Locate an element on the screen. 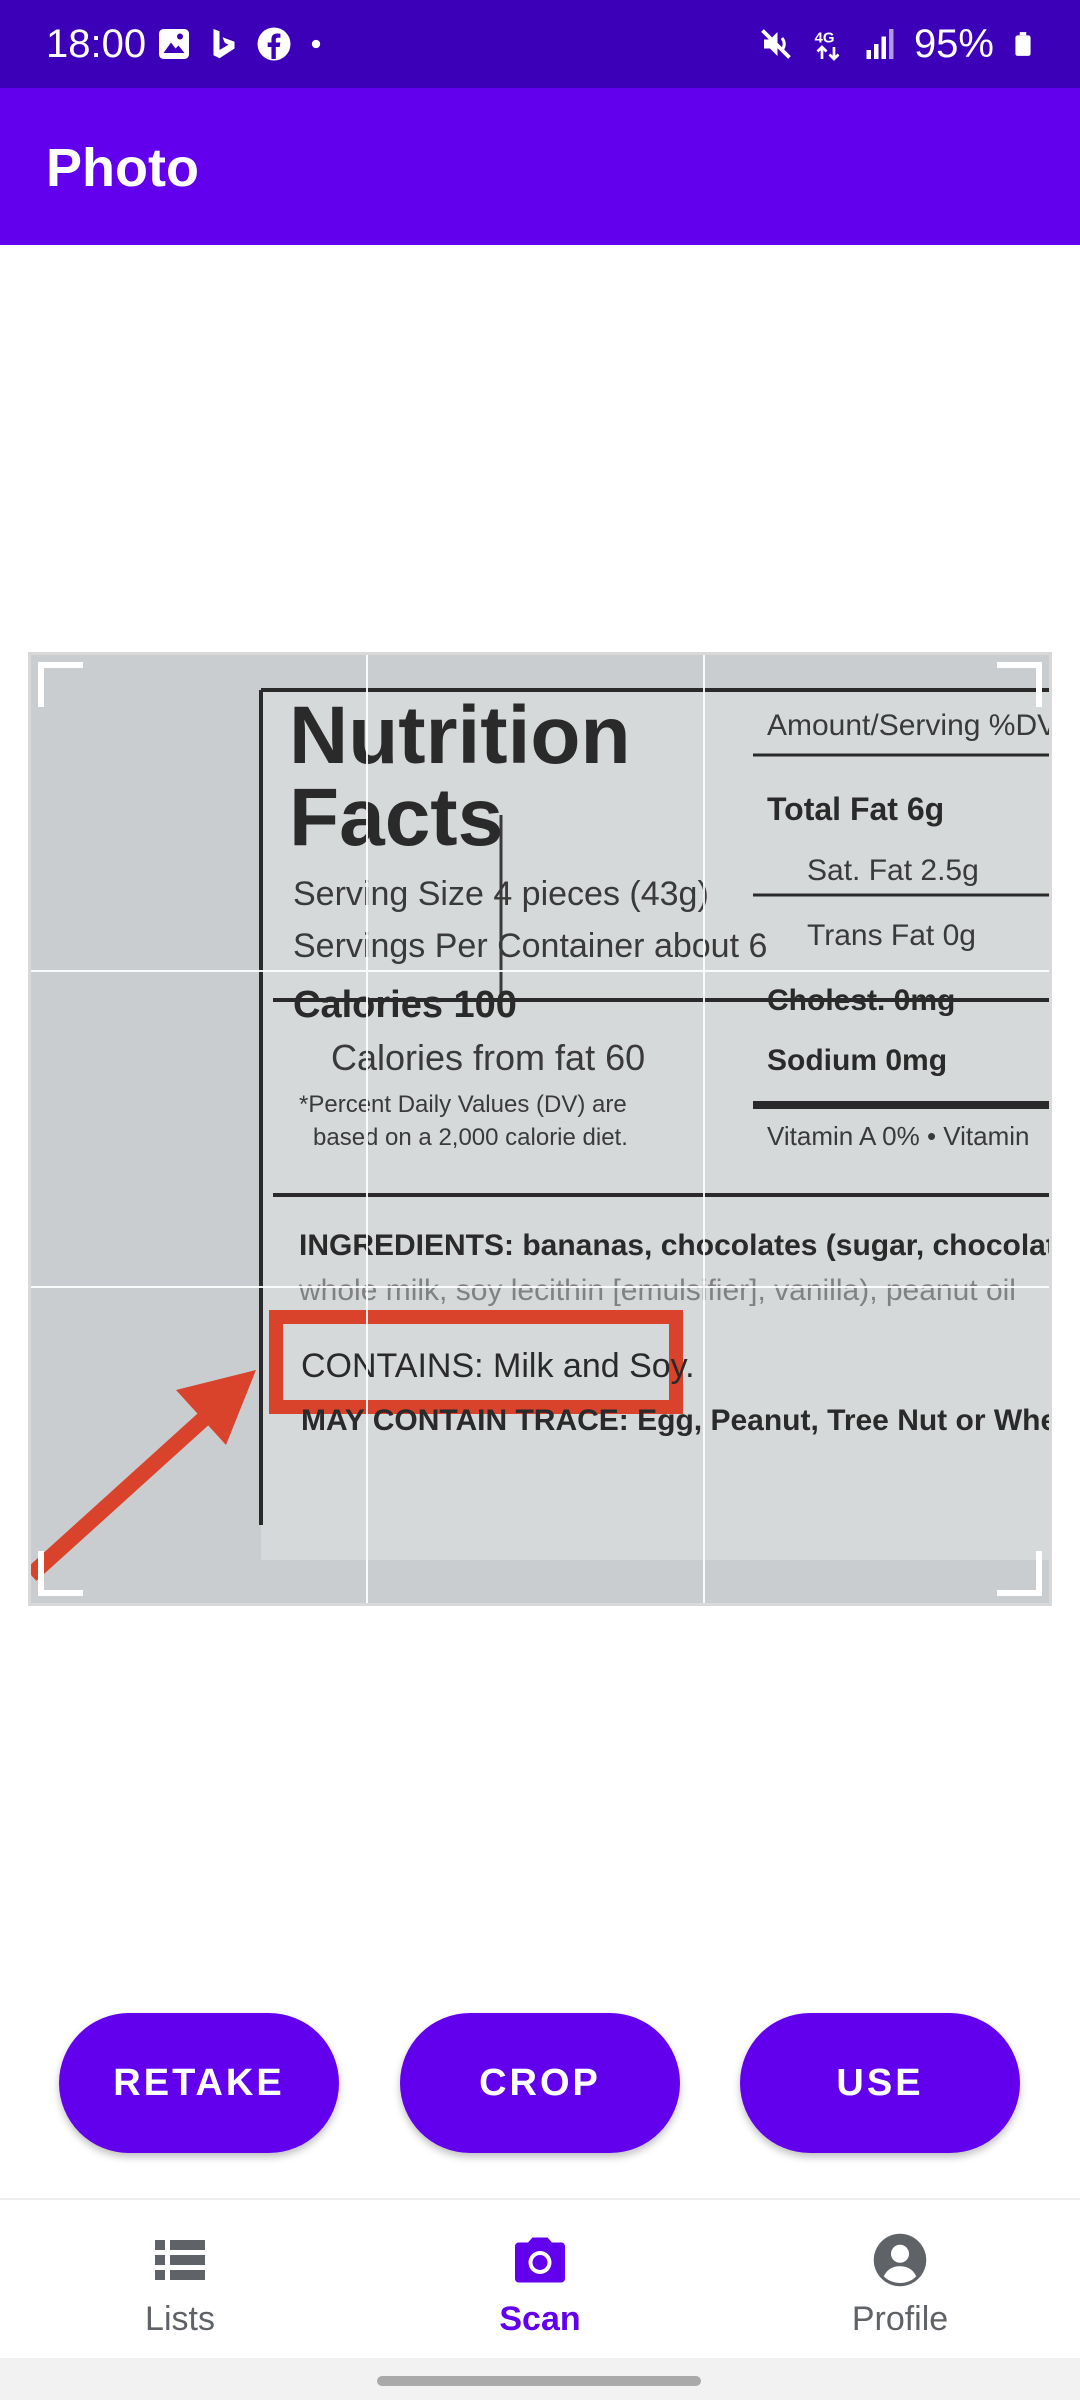  bottom-nav: Lists Scan Profile is located at coordinates (540, 2279).